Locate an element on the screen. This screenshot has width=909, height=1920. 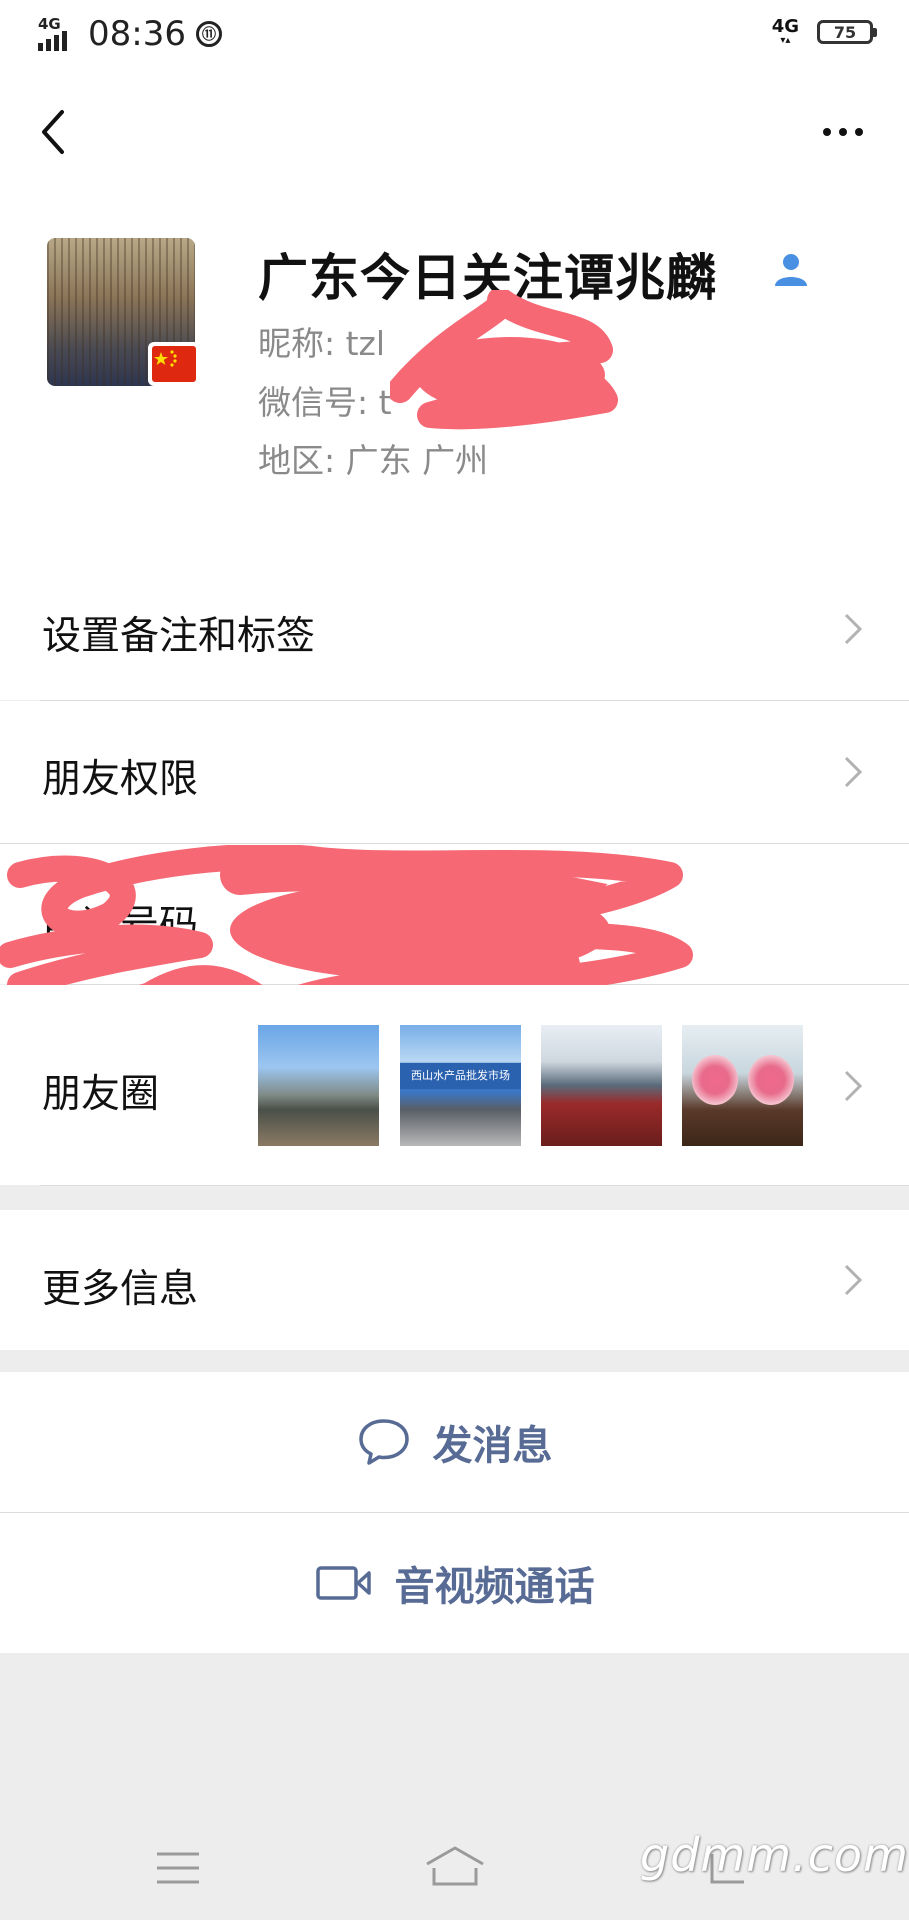
permission-label: 朋友权限 is located at coordinates (120, 779).